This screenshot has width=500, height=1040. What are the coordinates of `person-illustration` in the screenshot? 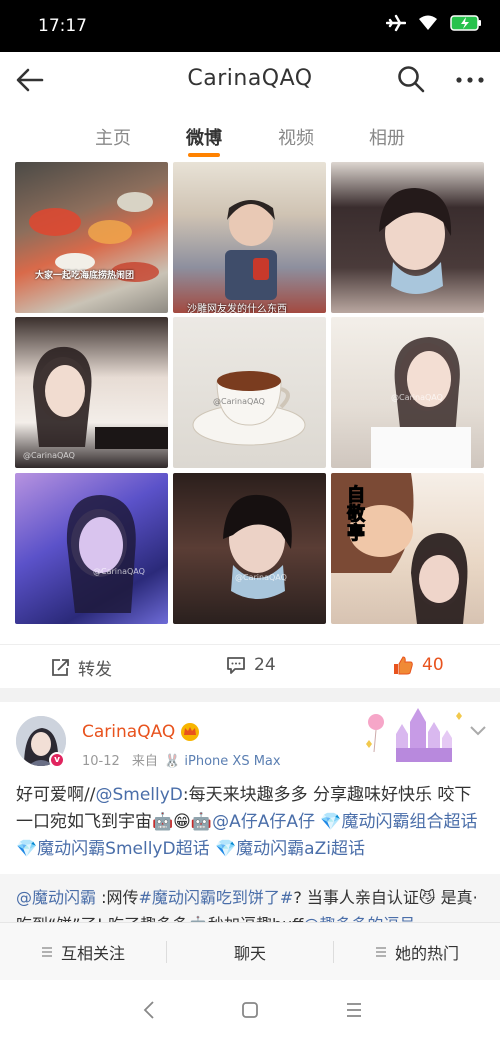 It's located at (251, 250).